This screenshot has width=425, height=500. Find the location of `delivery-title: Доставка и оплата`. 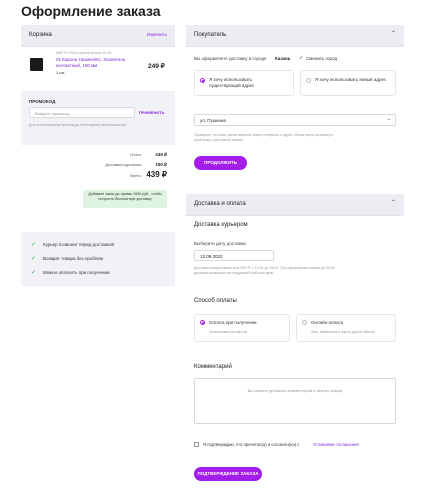

delivery-title: Доставка и оплата is located at coordinates (220, 204).